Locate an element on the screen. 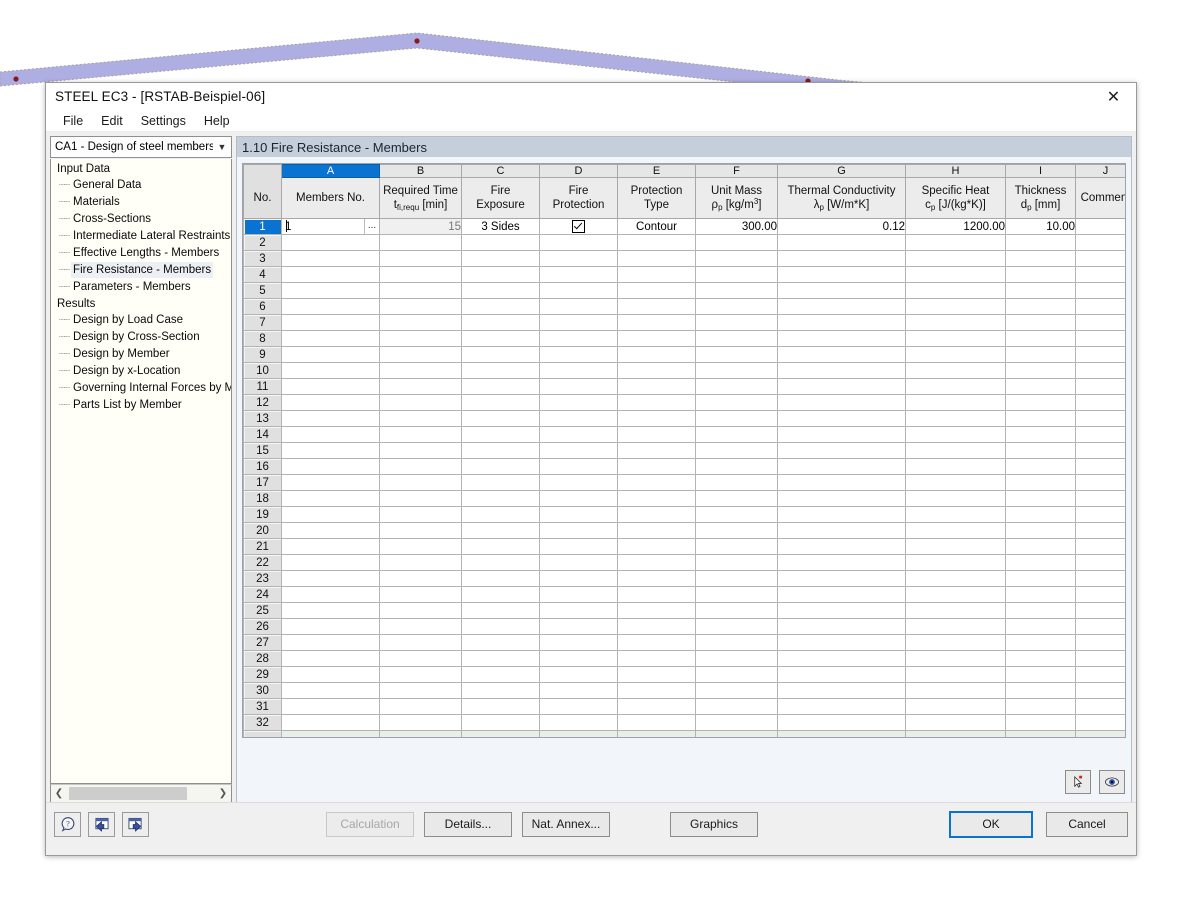 Image resolution: width=1200 pixels, height=900 pixels. row-number: 26 is located at coordinates (262, 626).